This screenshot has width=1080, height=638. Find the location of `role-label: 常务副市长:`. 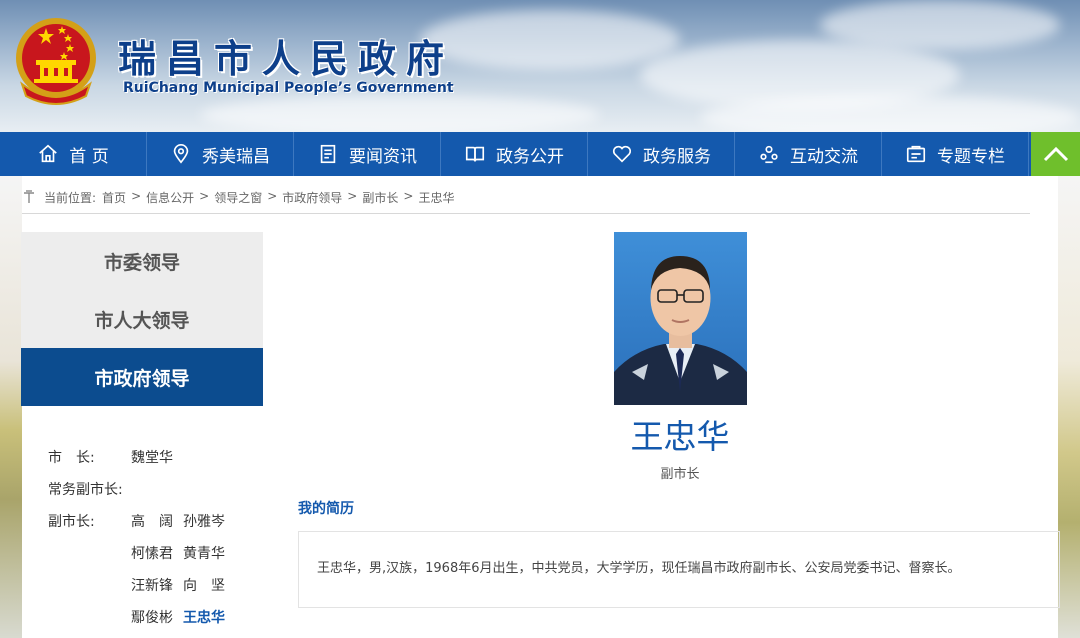

role-label: 常务副市长: is located at coordinates (85, 490).